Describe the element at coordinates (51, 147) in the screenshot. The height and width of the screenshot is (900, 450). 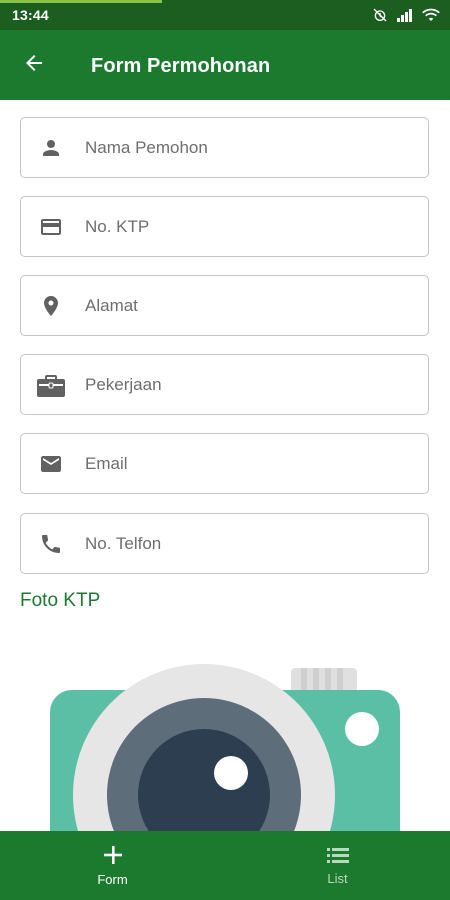
I see `person-icon` at that location.